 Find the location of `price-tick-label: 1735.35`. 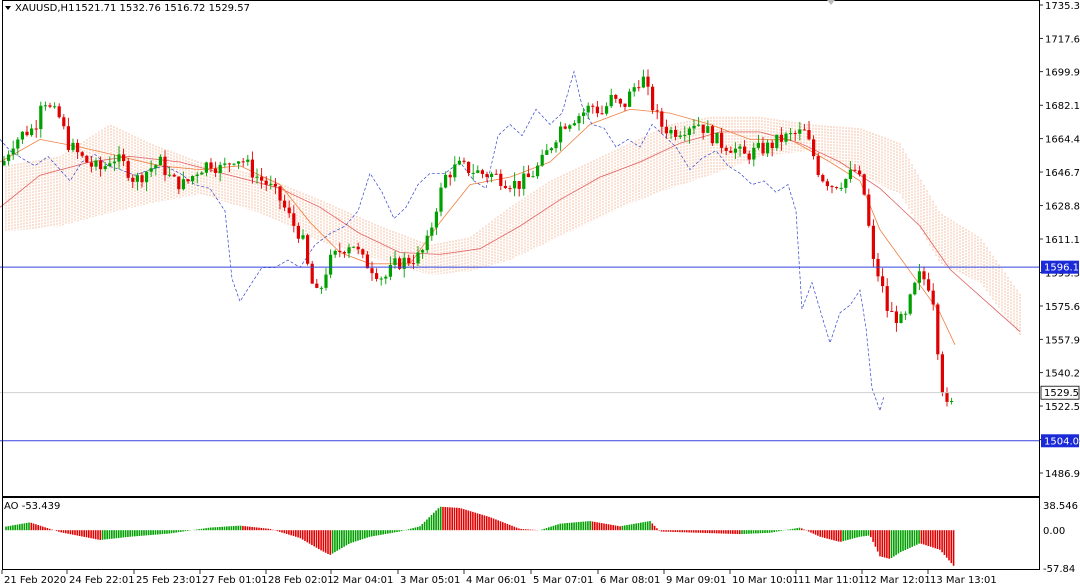

price-tick-label: 1735.35 is located at coordinates (1062, 6).